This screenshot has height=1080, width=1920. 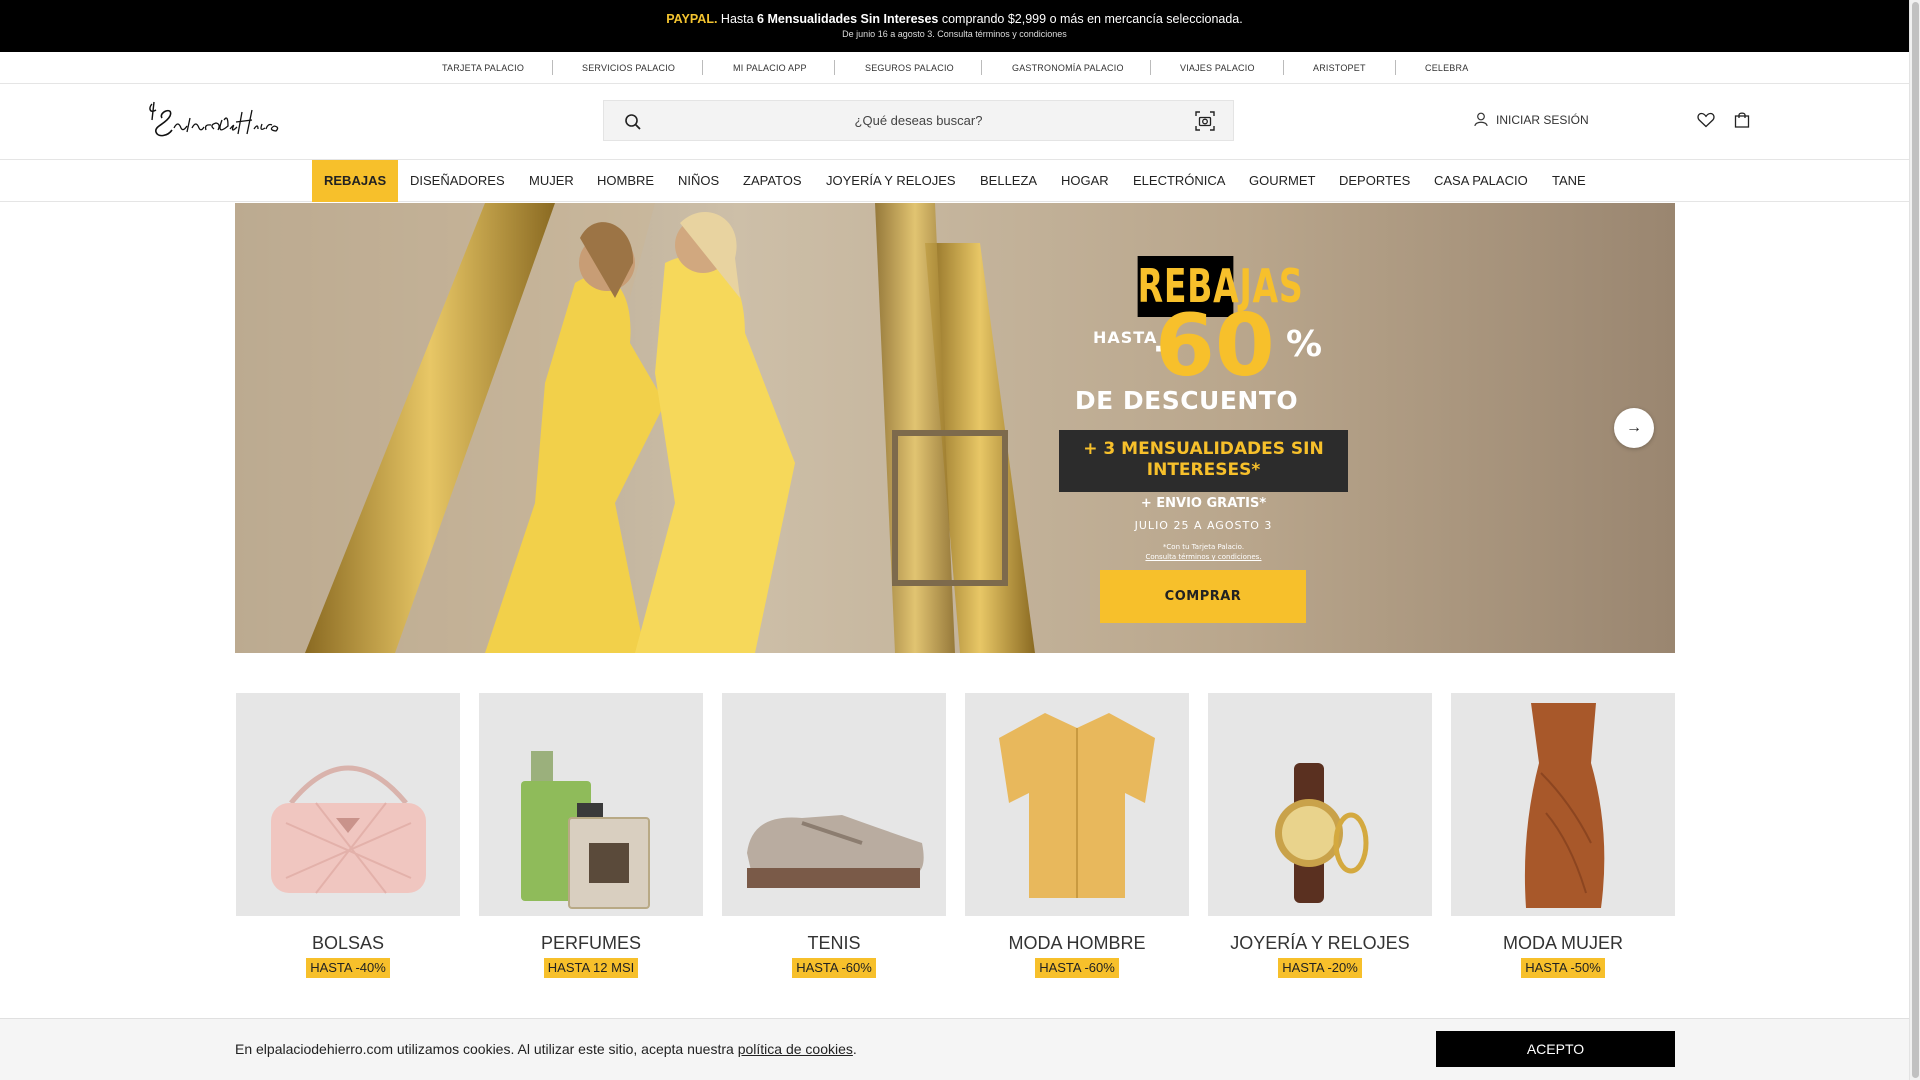 What do you see at coordinates (698, 181) in the screenshot?
I see `nav-item-ninos: NIÑOS` at bounding box center [698, 181].